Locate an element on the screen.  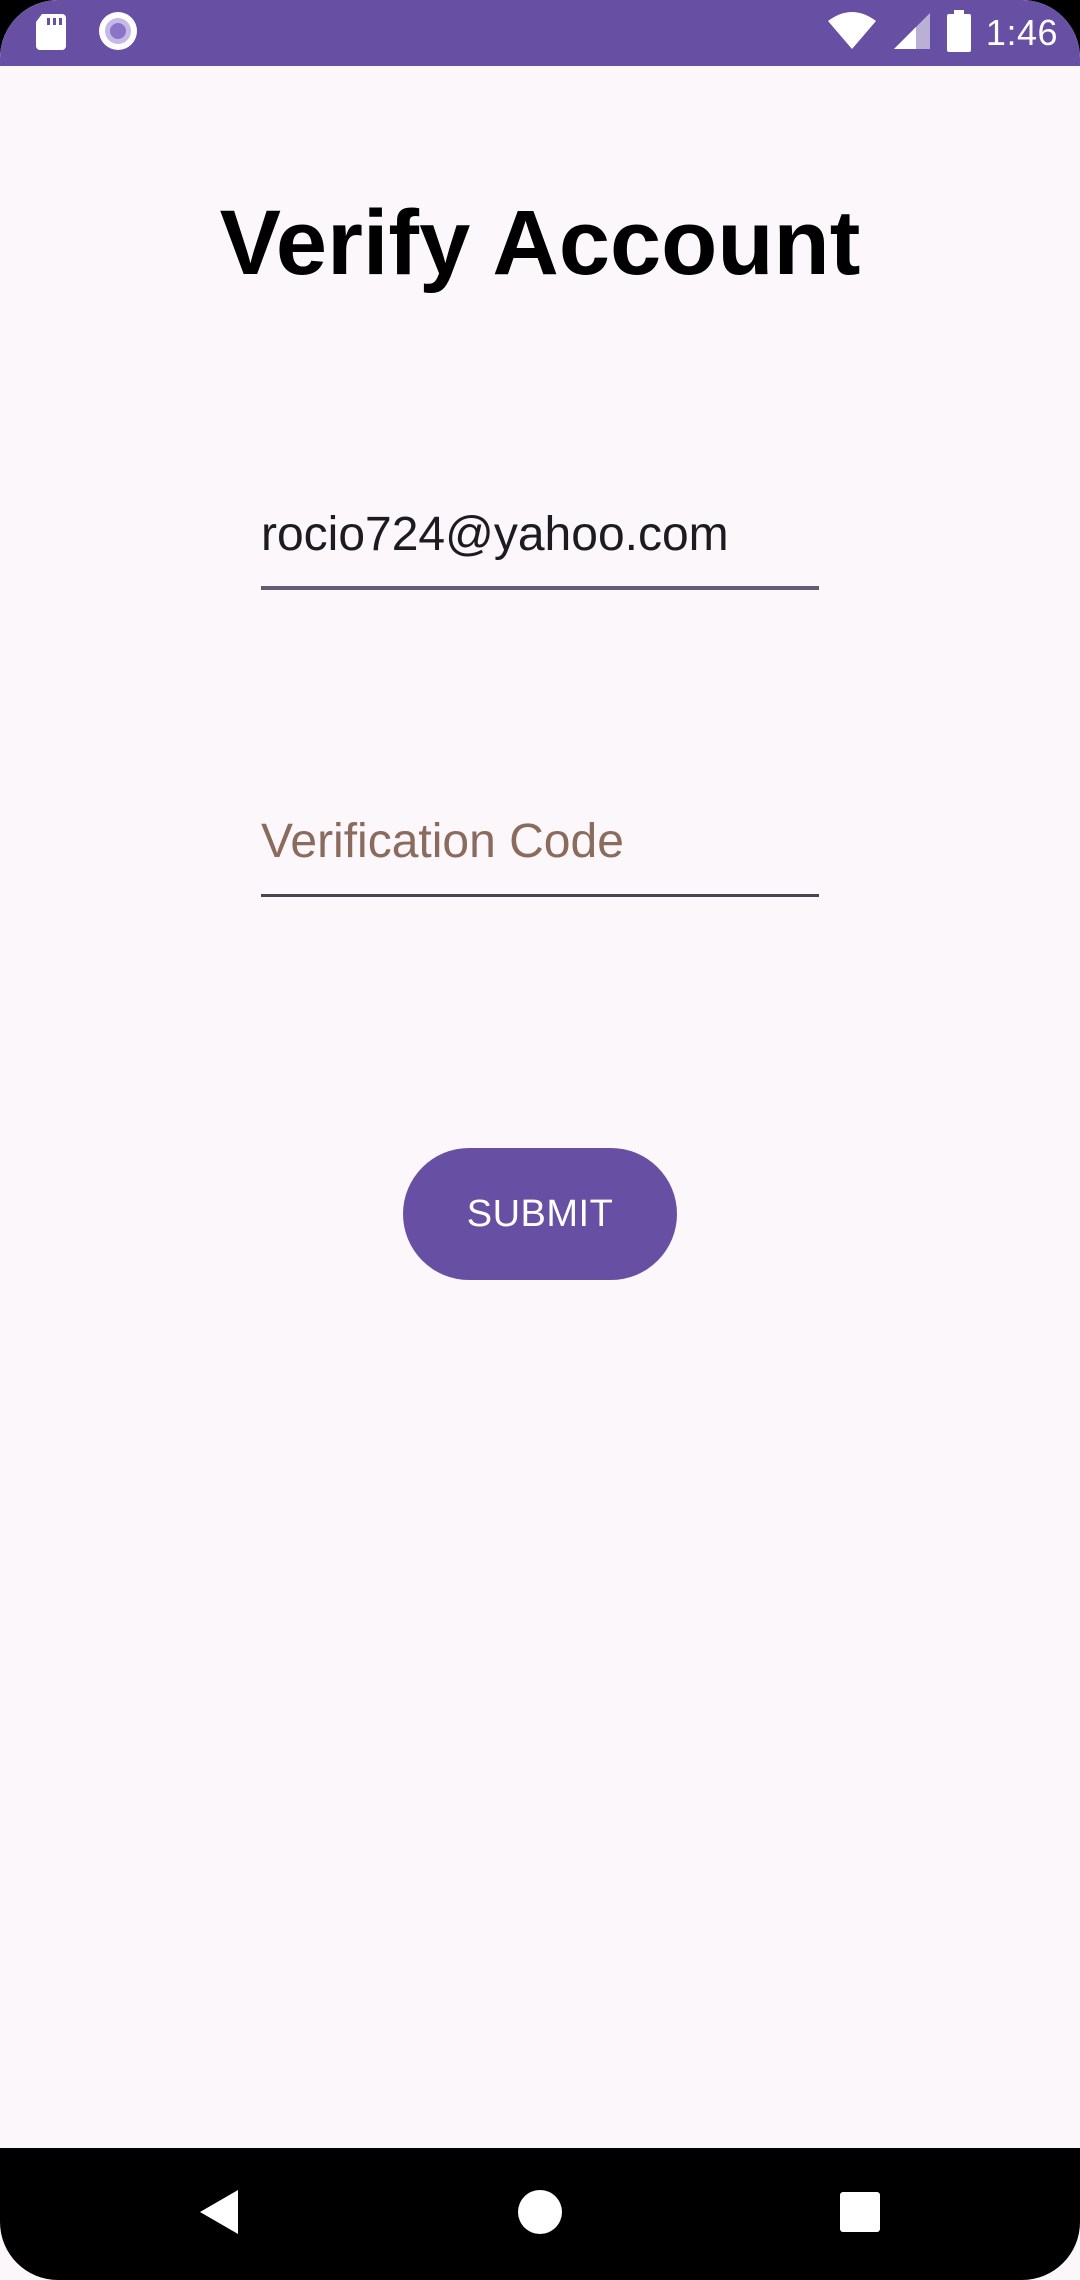
email-field-value: rocio724@yahoo.com is located at coordinates (495, 534).